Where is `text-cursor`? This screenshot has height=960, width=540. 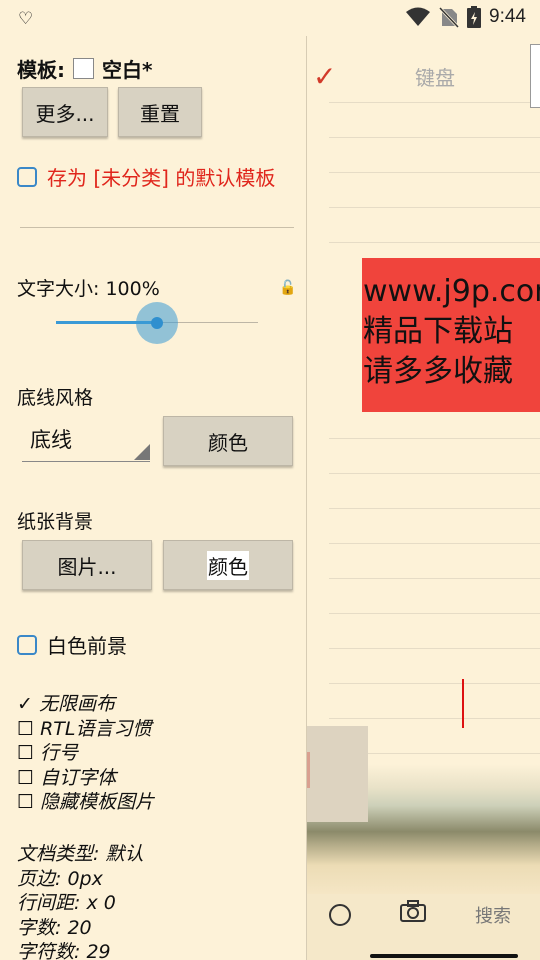 text-cursor is located at coordinates (463, 703).